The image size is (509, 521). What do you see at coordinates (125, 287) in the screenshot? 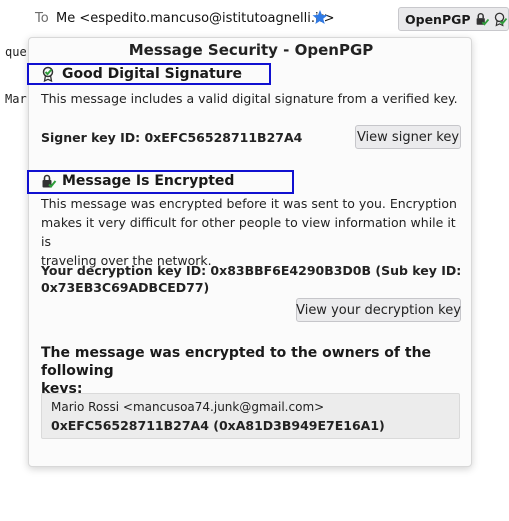
I see `decryption-key-line: 0x73EB3C69ADBCED77)` at bounding box center [125, 287].